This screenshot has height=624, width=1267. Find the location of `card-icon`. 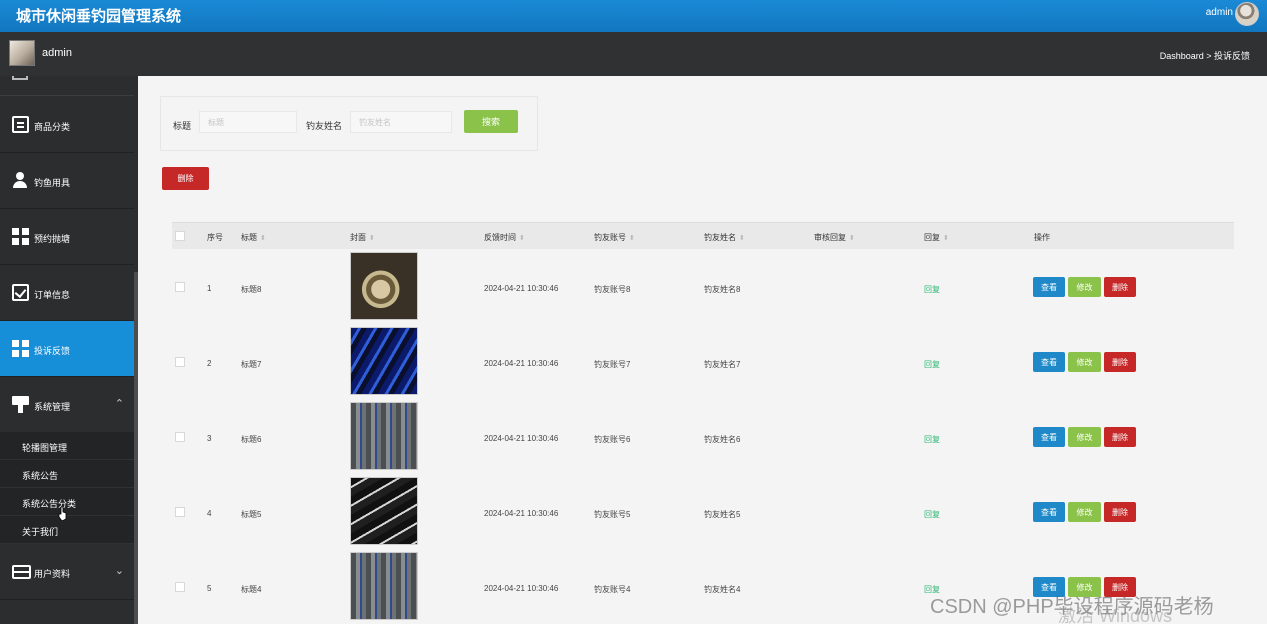

card-icon is located at coordinates (21, 572).